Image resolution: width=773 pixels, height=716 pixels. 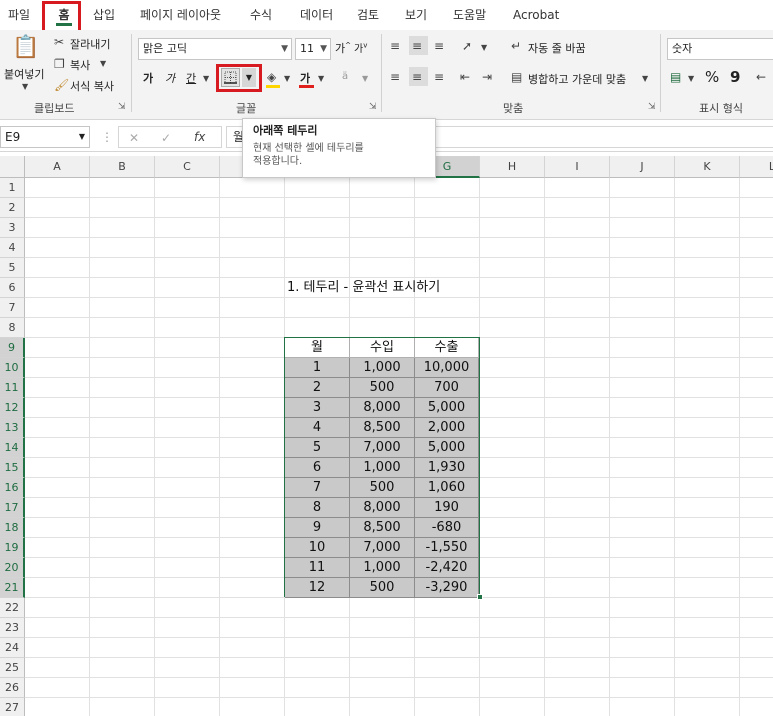 What do you see at coordinates (447, 588) in the screenshot?
I see `table-cell: -3,290` at bounding box center [447, 588].